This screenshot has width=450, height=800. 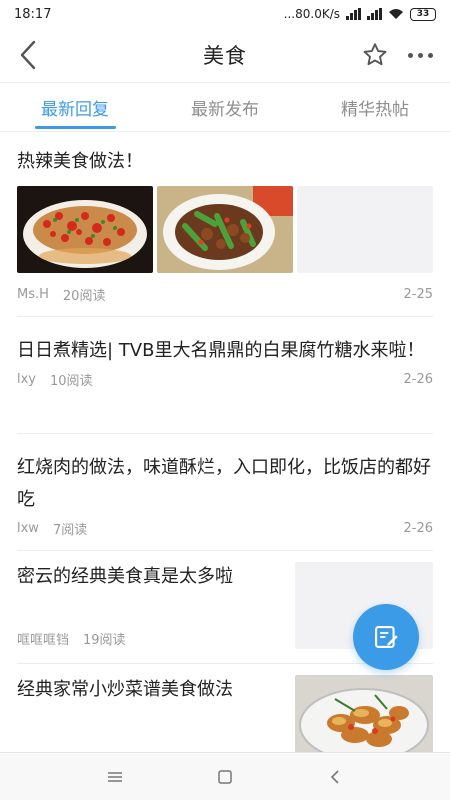 I want to click on post-author: 哐哐哐铛, so click(x=43, y=640).